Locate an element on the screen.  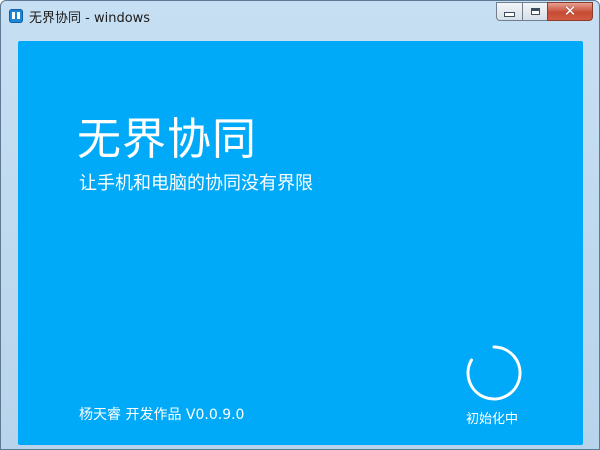
developer-credit: 杨天睿 开发作品 V0.0.9.0 is located at coordinates (162, 415).